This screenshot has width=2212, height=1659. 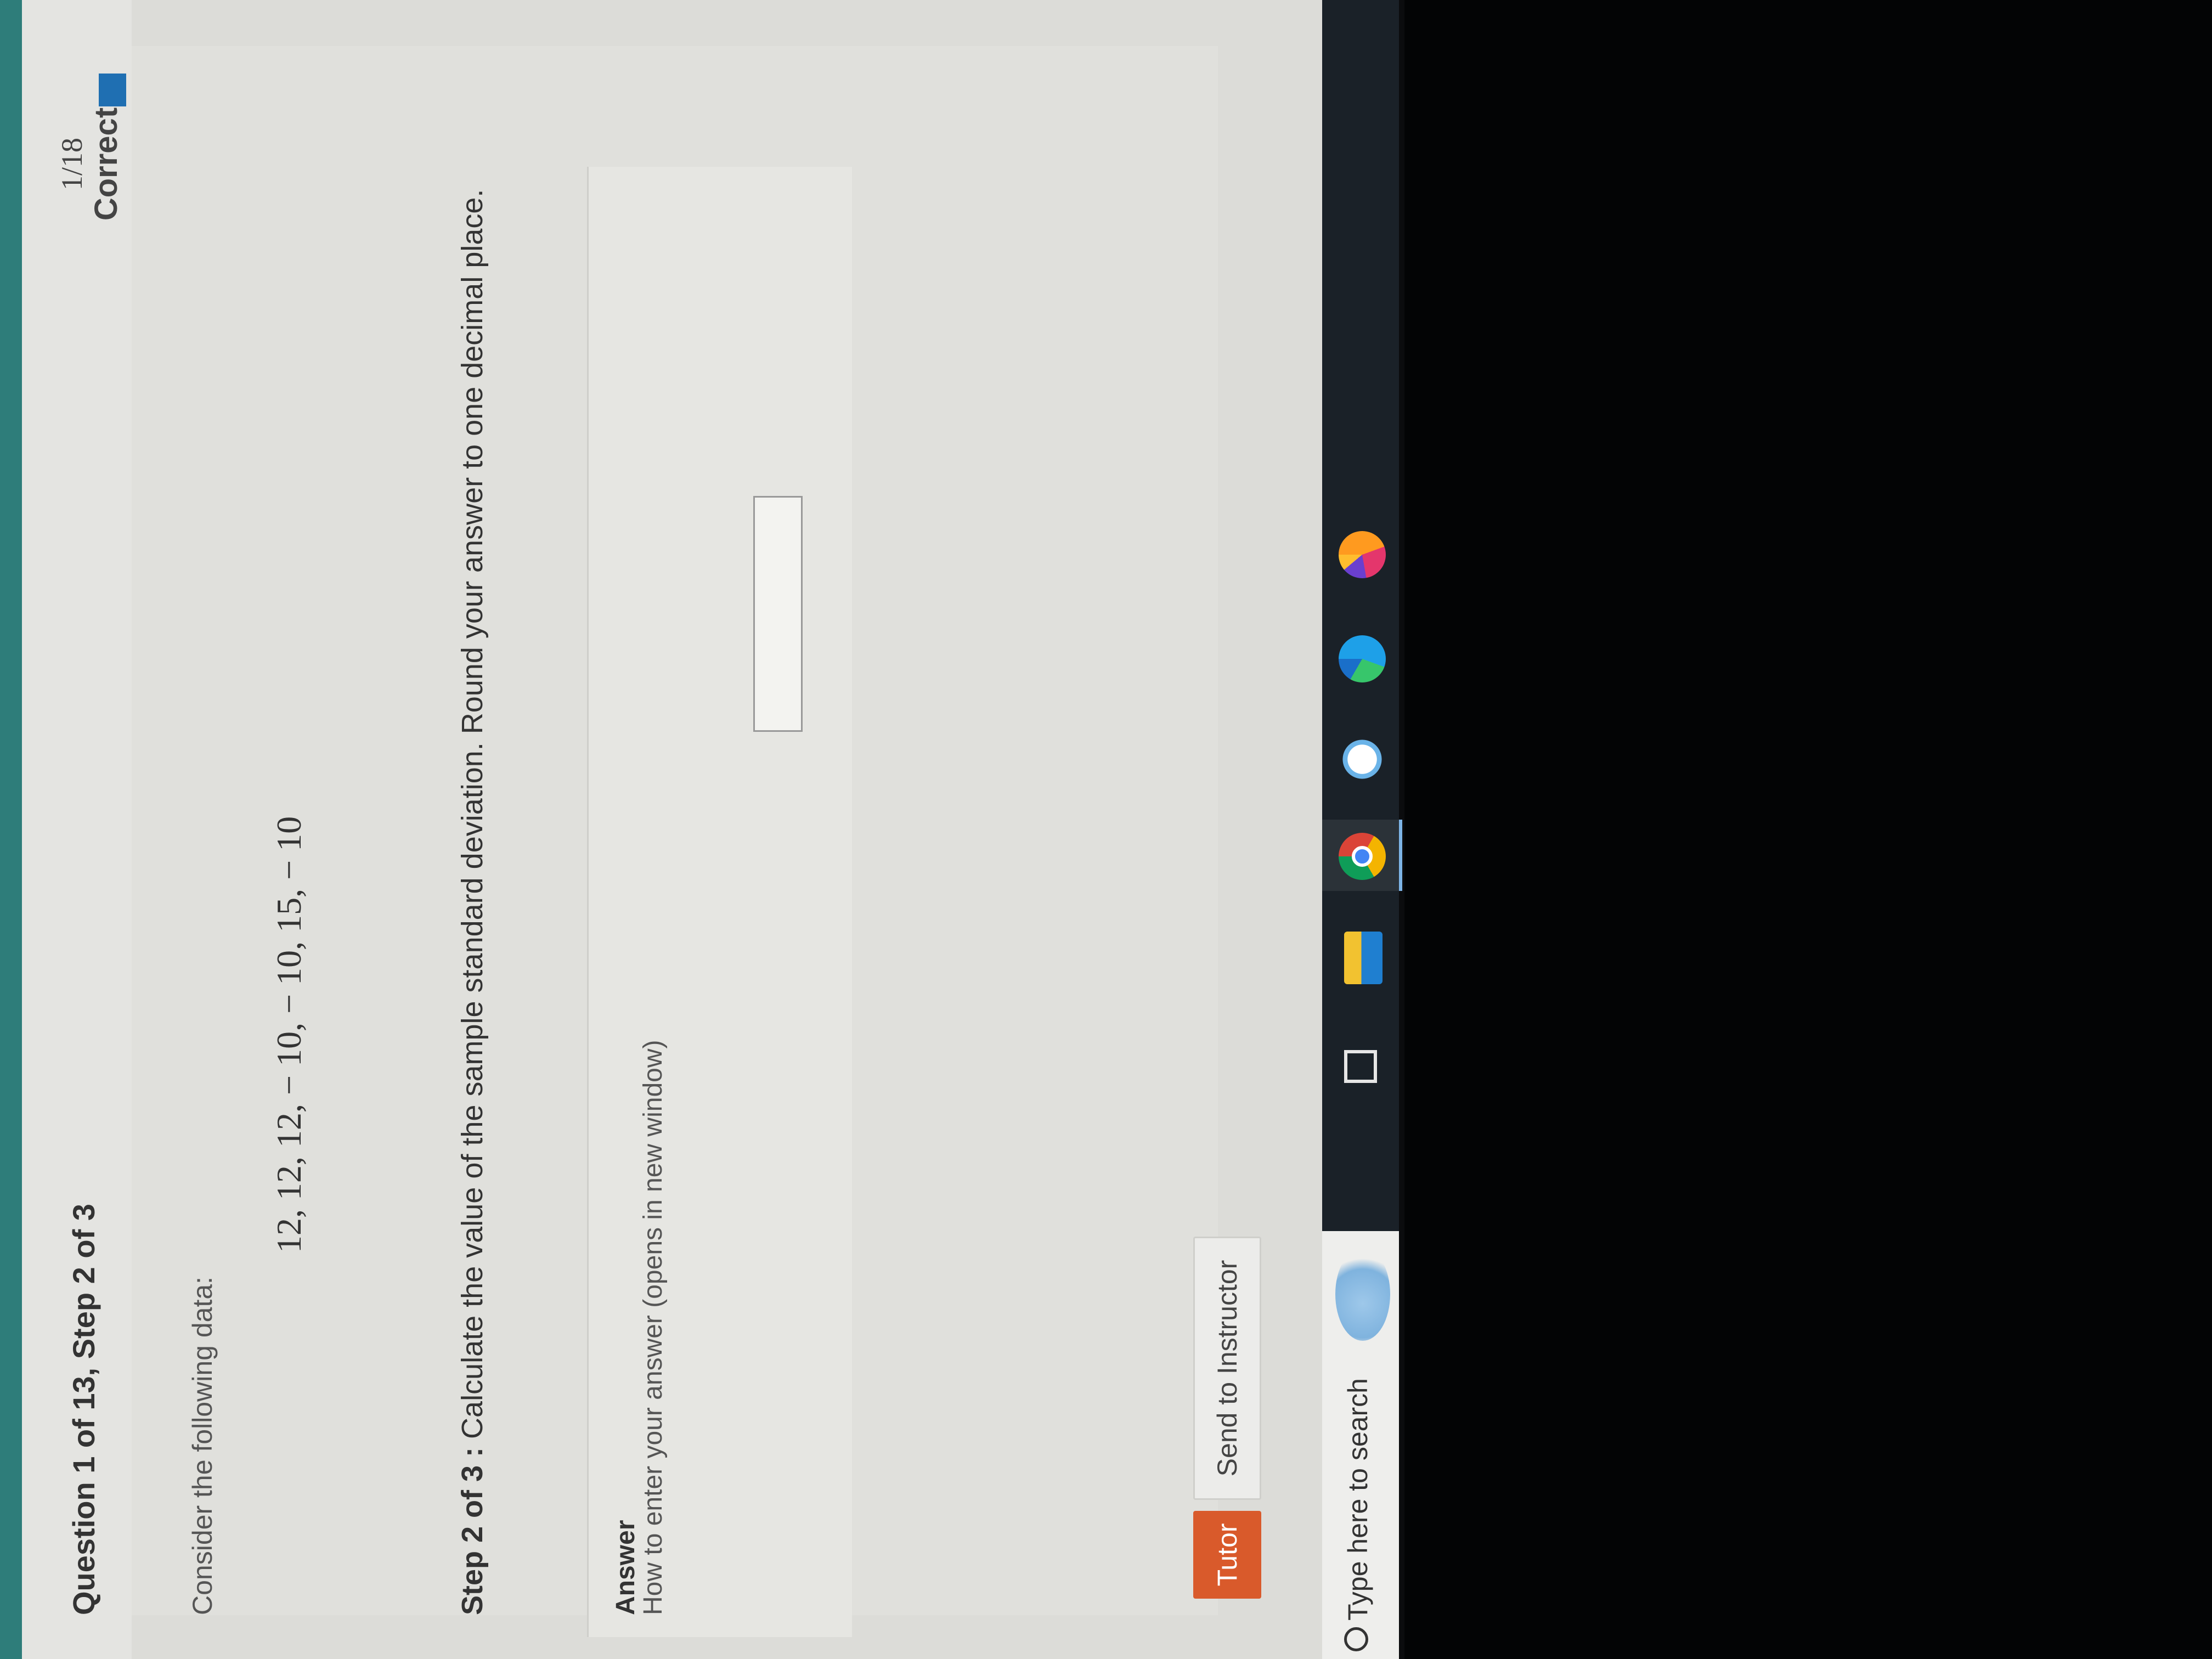 I want to click on send-to-instructor-button: Send to Instructor, so click(x=1227, y=1369).